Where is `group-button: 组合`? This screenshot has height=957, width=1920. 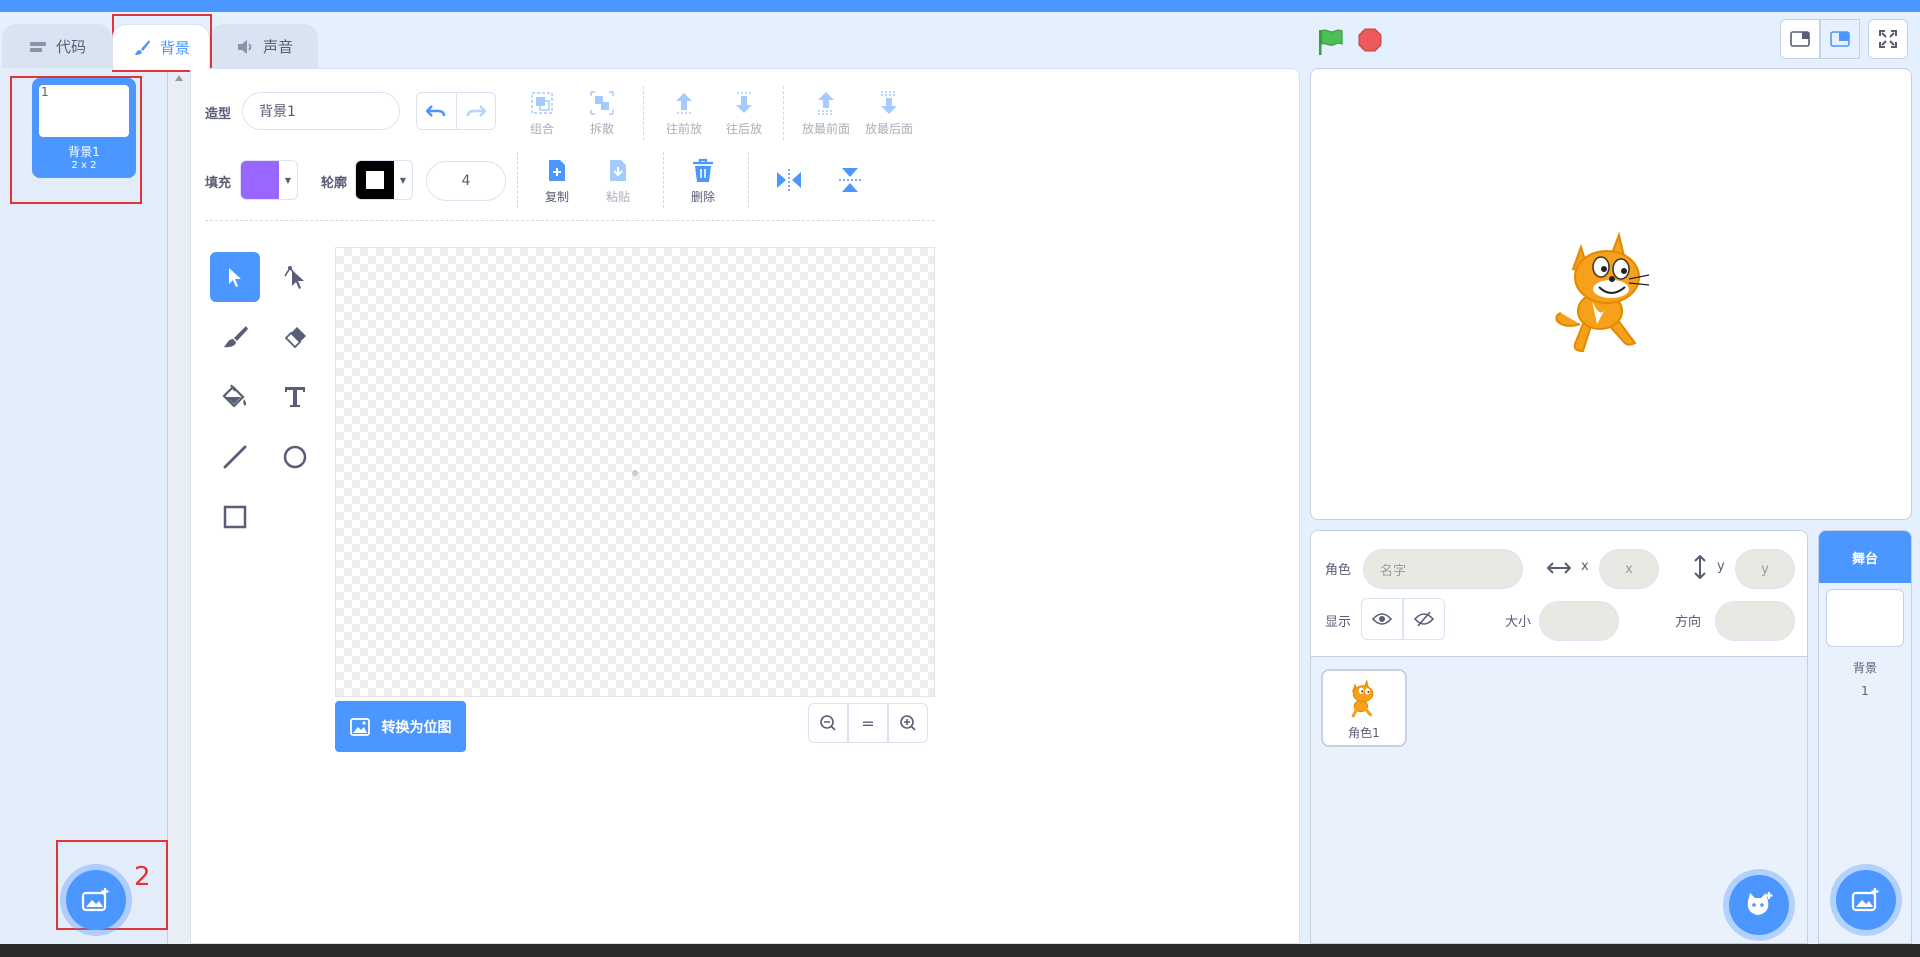
group-button: 组合 is located at coordinates (542, 113).